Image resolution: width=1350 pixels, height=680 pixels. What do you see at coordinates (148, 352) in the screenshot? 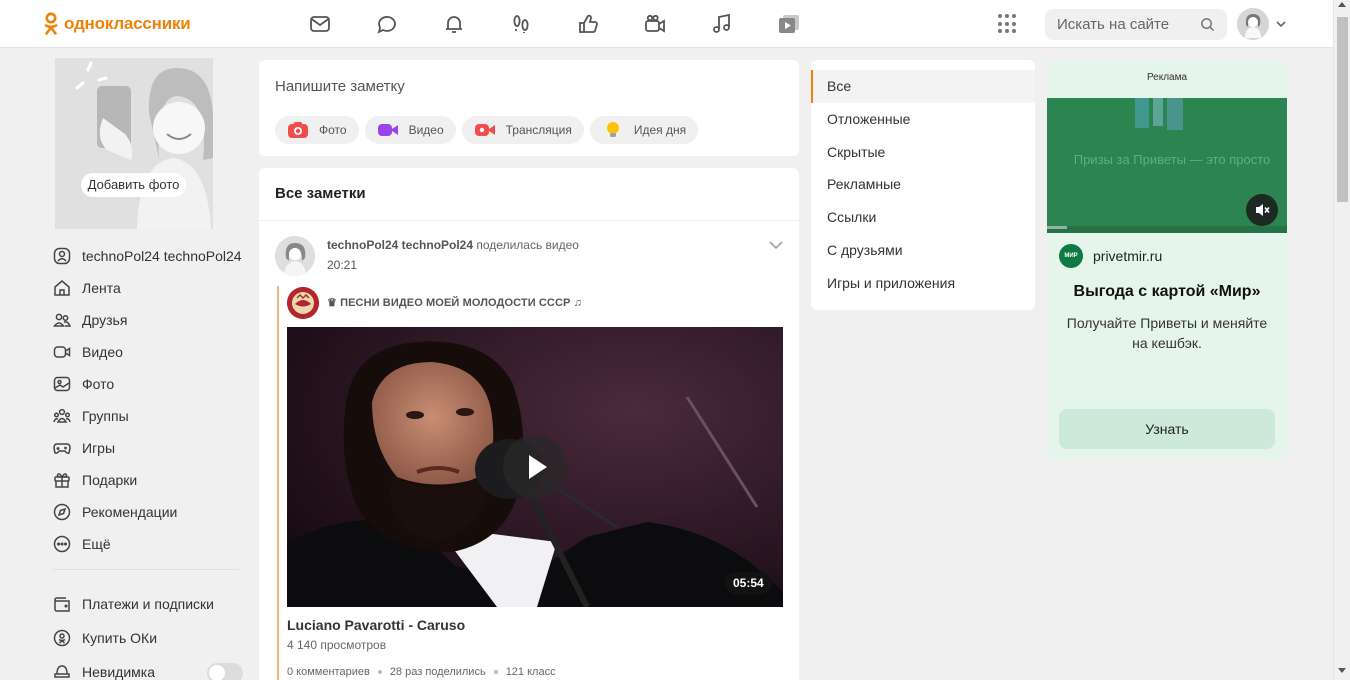
I see `sidebar-item-video: Видео` at bounding box center [148, 352].